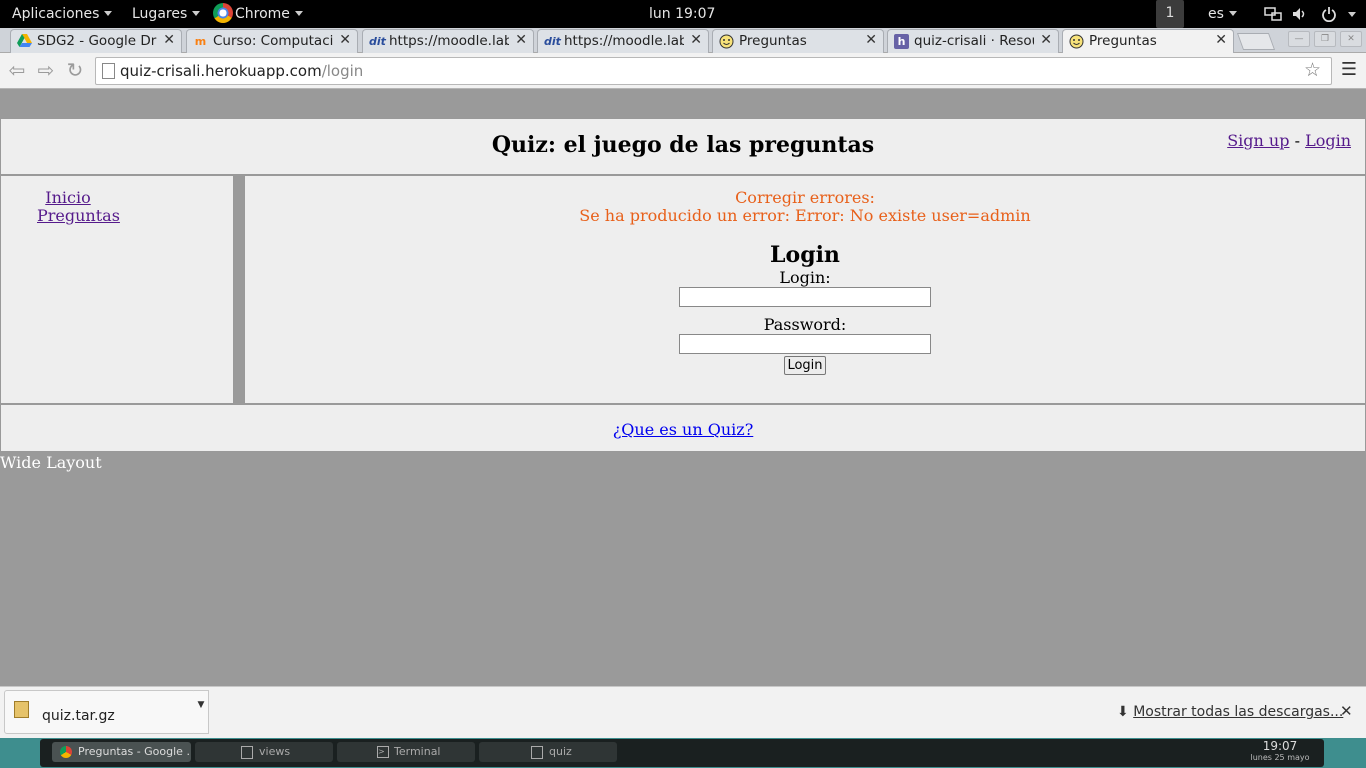 This screenshot has height=768, width=1366. I want to click on tab-moodle-1: dit https://moodle.lab.dit.upm.es ✕, so click(448, 41).